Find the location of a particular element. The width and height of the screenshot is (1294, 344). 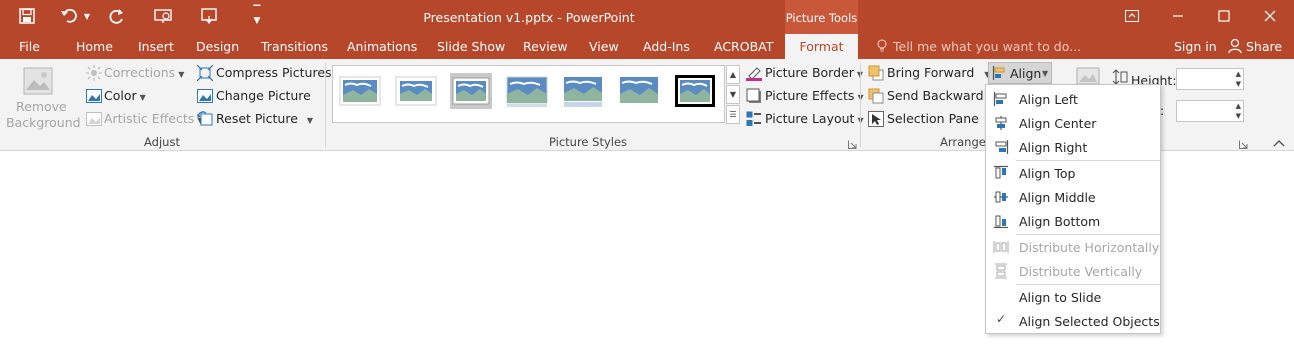

close-icon is located at coordinates (1270, 16).